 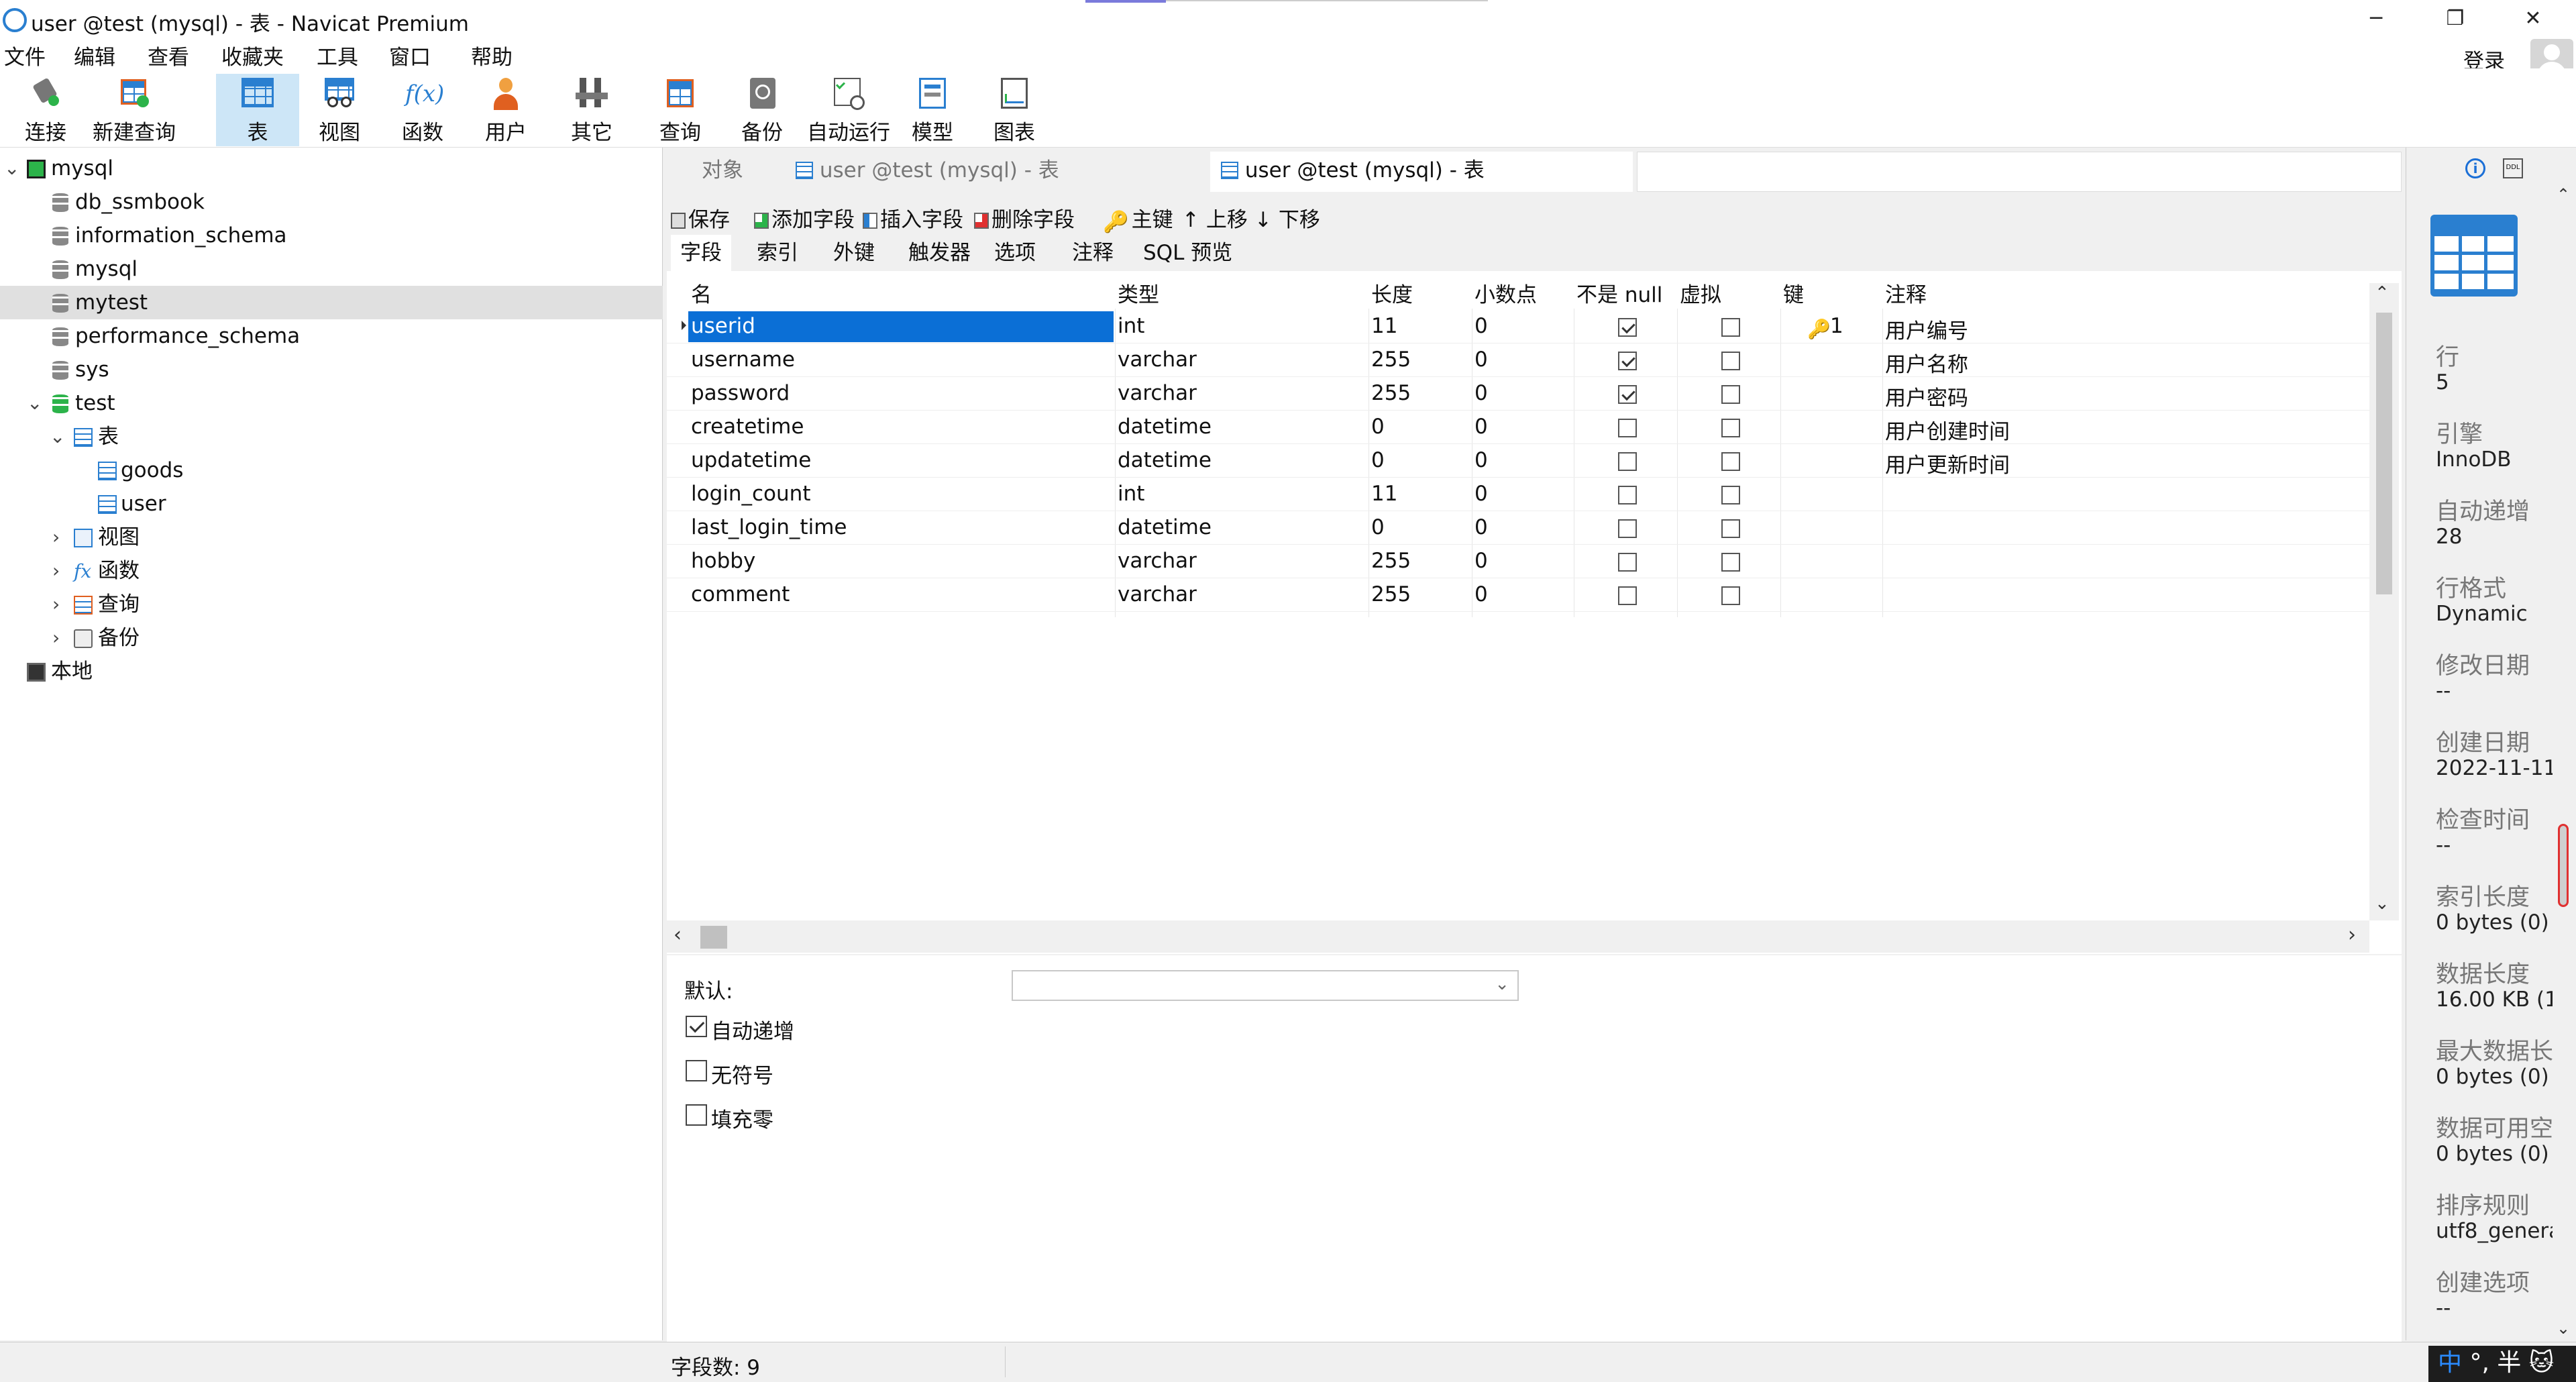 I want to click on insert-field-button: 插入字段, so click(x=913, y=218).